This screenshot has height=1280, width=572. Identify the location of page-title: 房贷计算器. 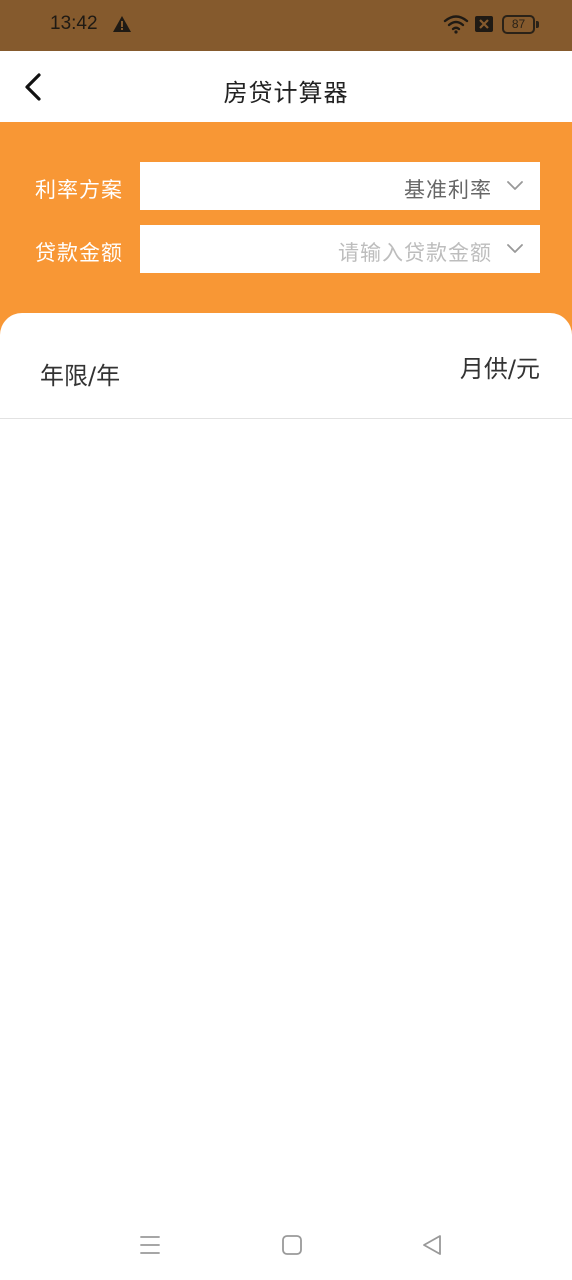
(286, 93).